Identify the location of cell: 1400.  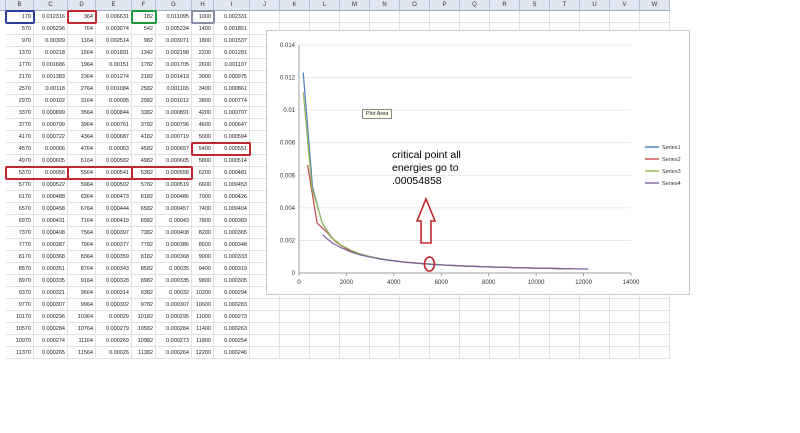
(203, 29).